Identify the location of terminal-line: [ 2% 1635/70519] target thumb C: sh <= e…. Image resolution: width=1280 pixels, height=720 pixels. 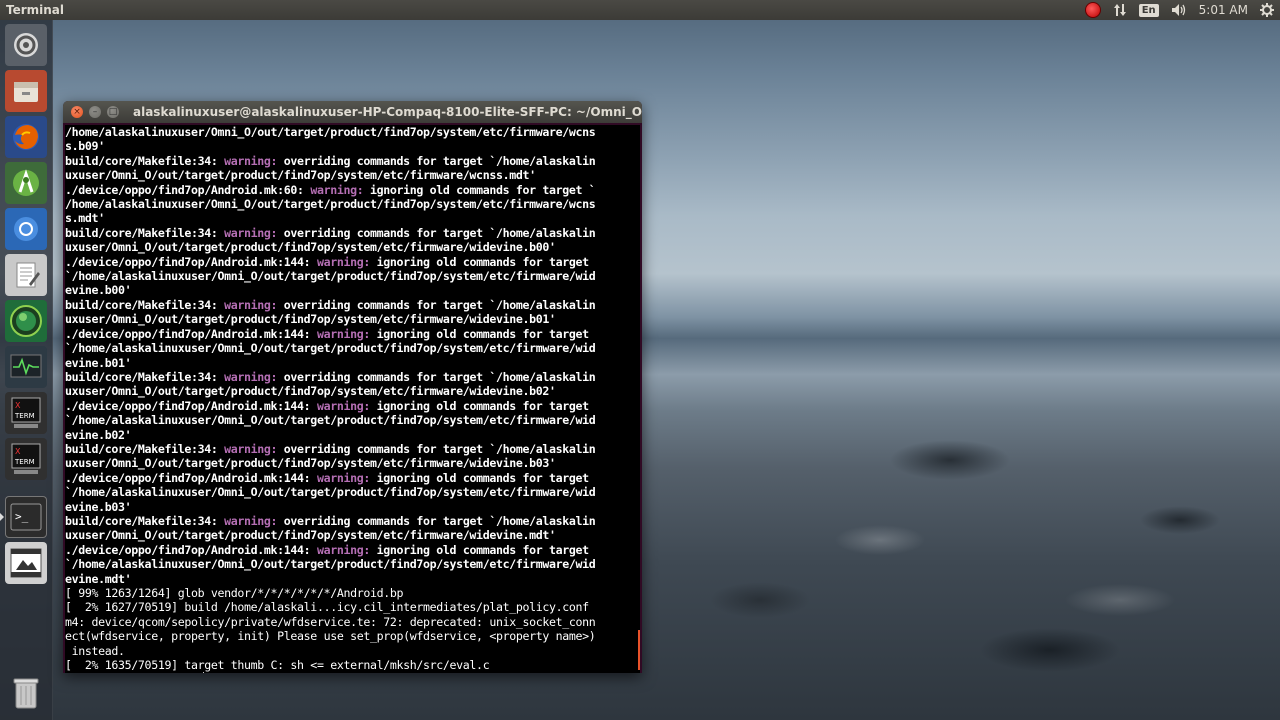
(352, 665).